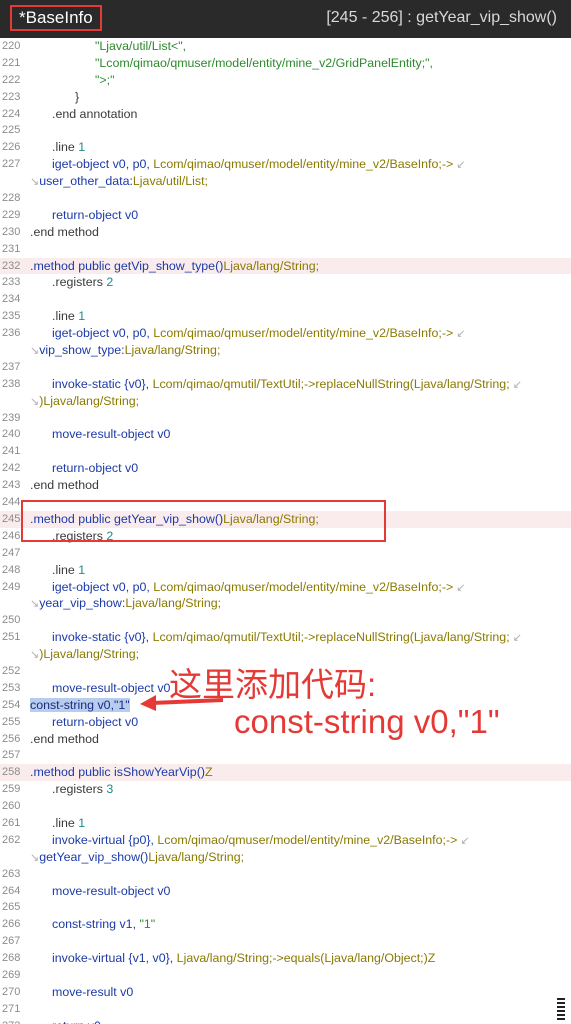 The width and height of the screenshot is (571, 1024). What do you see at coordinates (76, 1021) in the screenshot?
I see `code-text: return v0` at bounding box center [76, 1021].